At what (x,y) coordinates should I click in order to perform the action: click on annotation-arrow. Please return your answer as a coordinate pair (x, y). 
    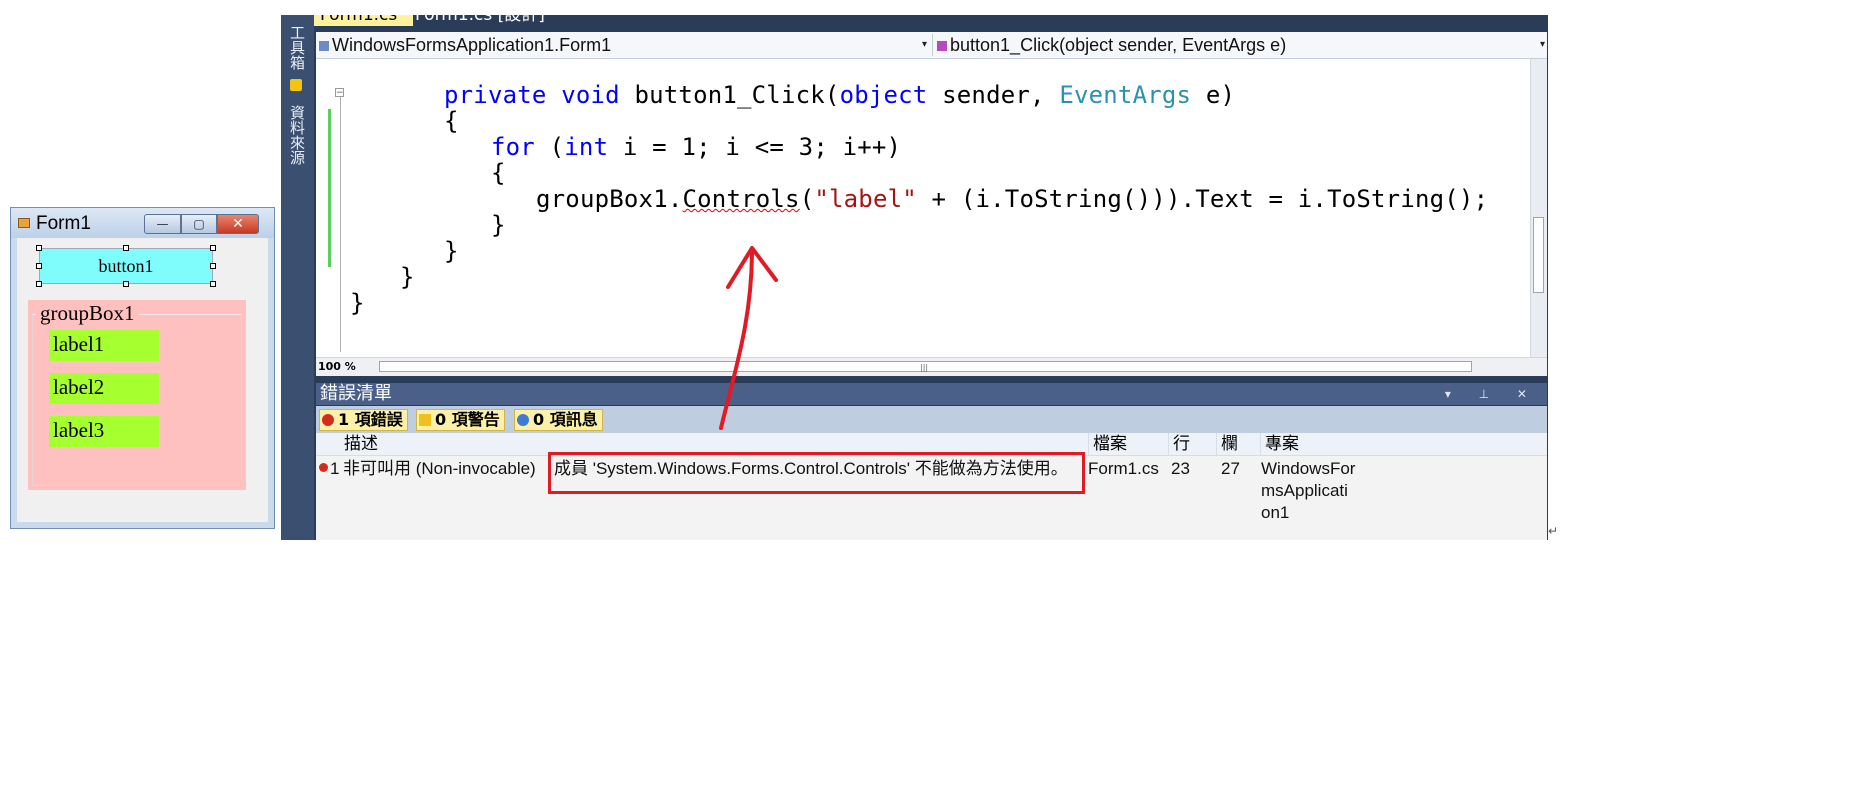
    Looking at the image, I should click on (748, 338).